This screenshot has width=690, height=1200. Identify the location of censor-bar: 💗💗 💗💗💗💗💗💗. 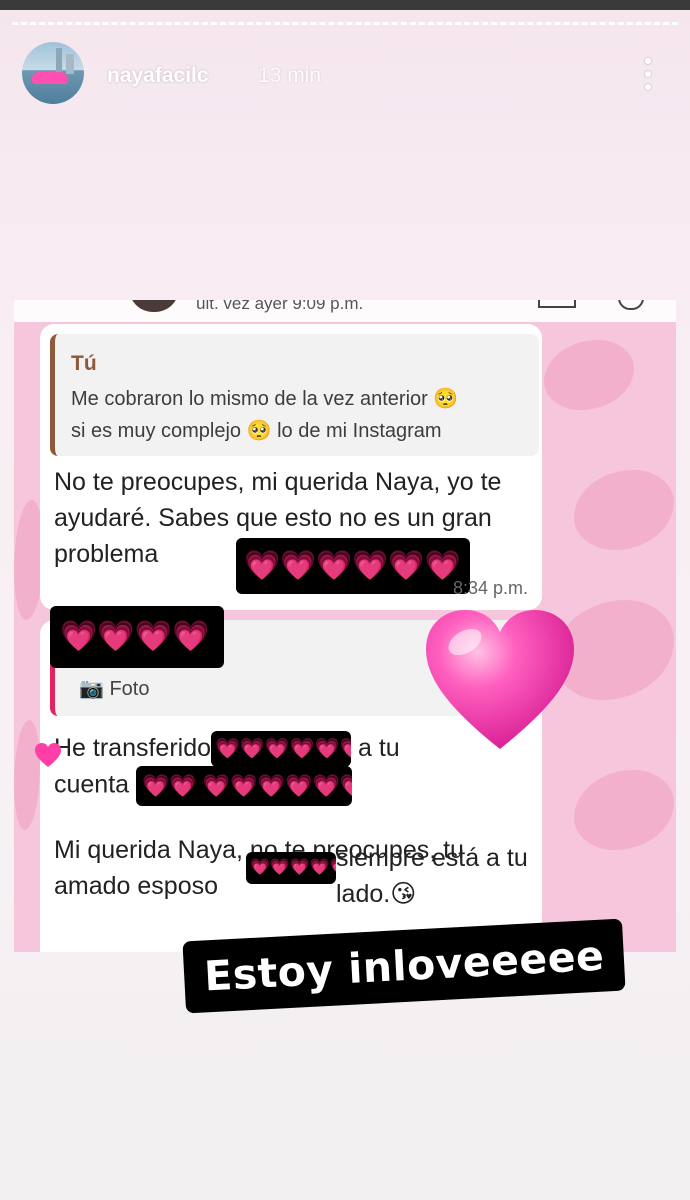
(244, 786).